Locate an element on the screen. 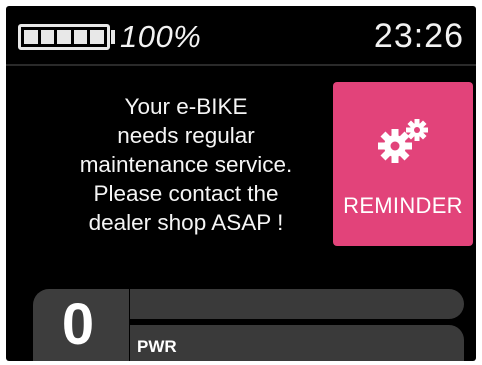 This screenshot has height=365, width=482. battery-percent: 100% is located at coordinates (161, 36).